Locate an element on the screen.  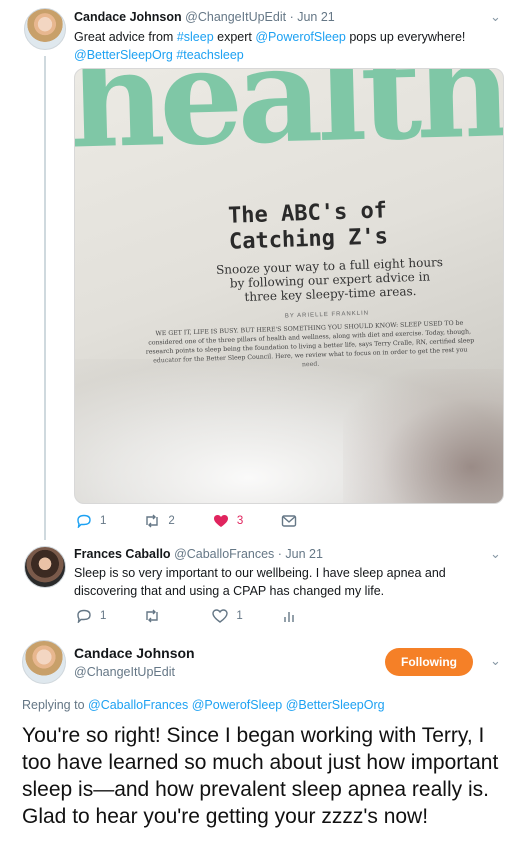
retweet-count: 2 is located at coordinates (171, 521).